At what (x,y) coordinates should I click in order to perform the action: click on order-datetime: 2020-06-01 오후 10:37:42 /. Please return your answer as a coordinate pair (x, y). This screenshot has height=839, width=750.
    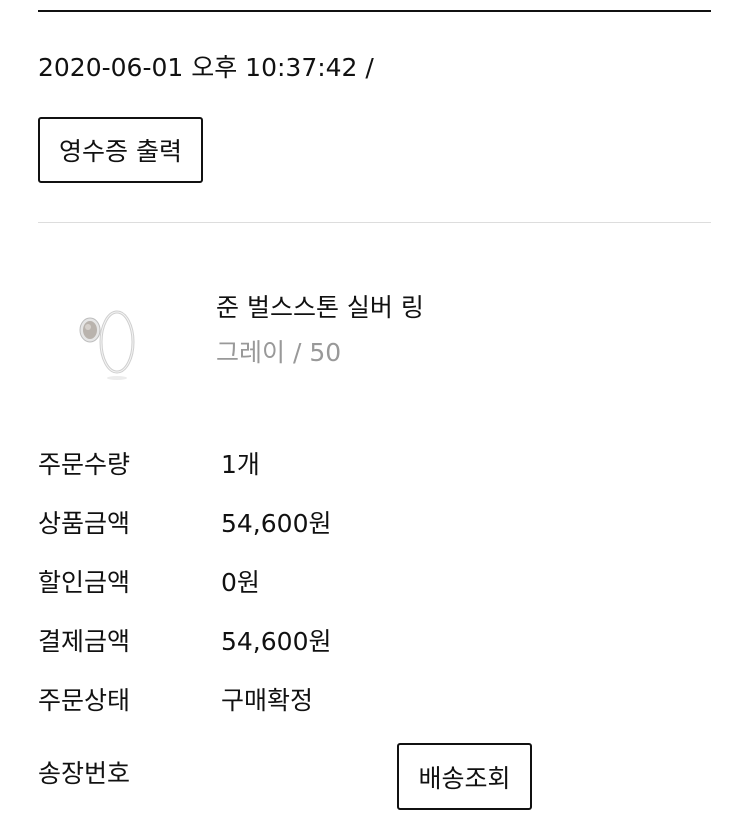
    Looking at the image, I should click on (206, 67).